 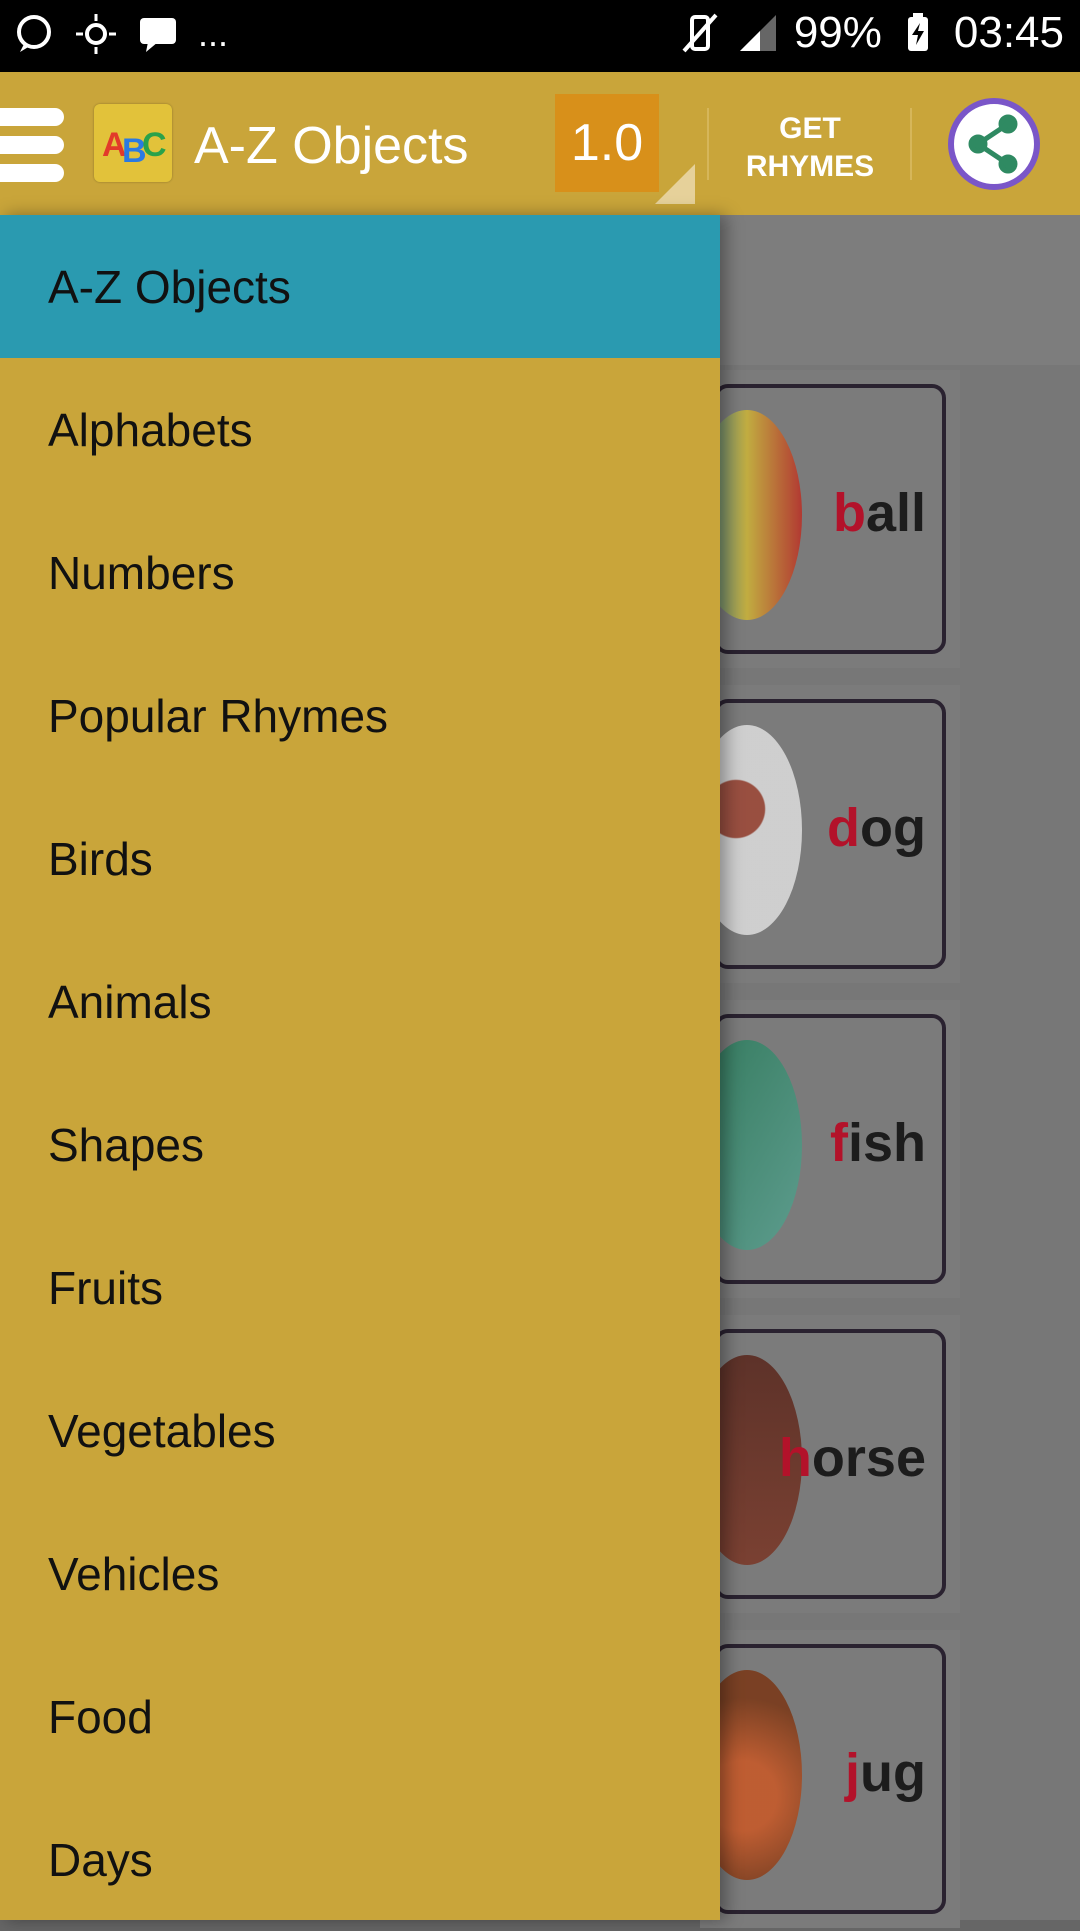 What do you see at coordinates (100, 1716) in the screenshot?
I see `drawer-item-label: Food` at bounding box center [100, 1716].